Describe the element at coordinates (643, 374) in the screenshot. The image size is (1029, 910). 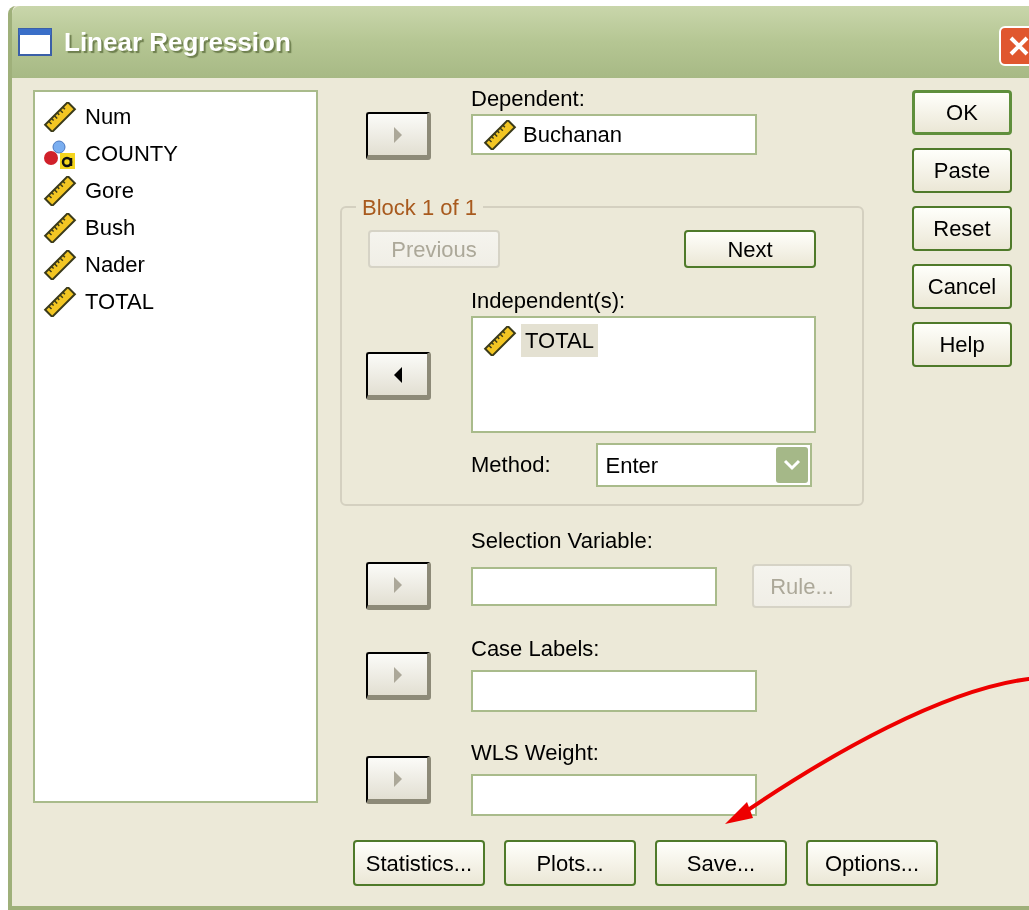
I see `independent-list: TOTAL` at that location.